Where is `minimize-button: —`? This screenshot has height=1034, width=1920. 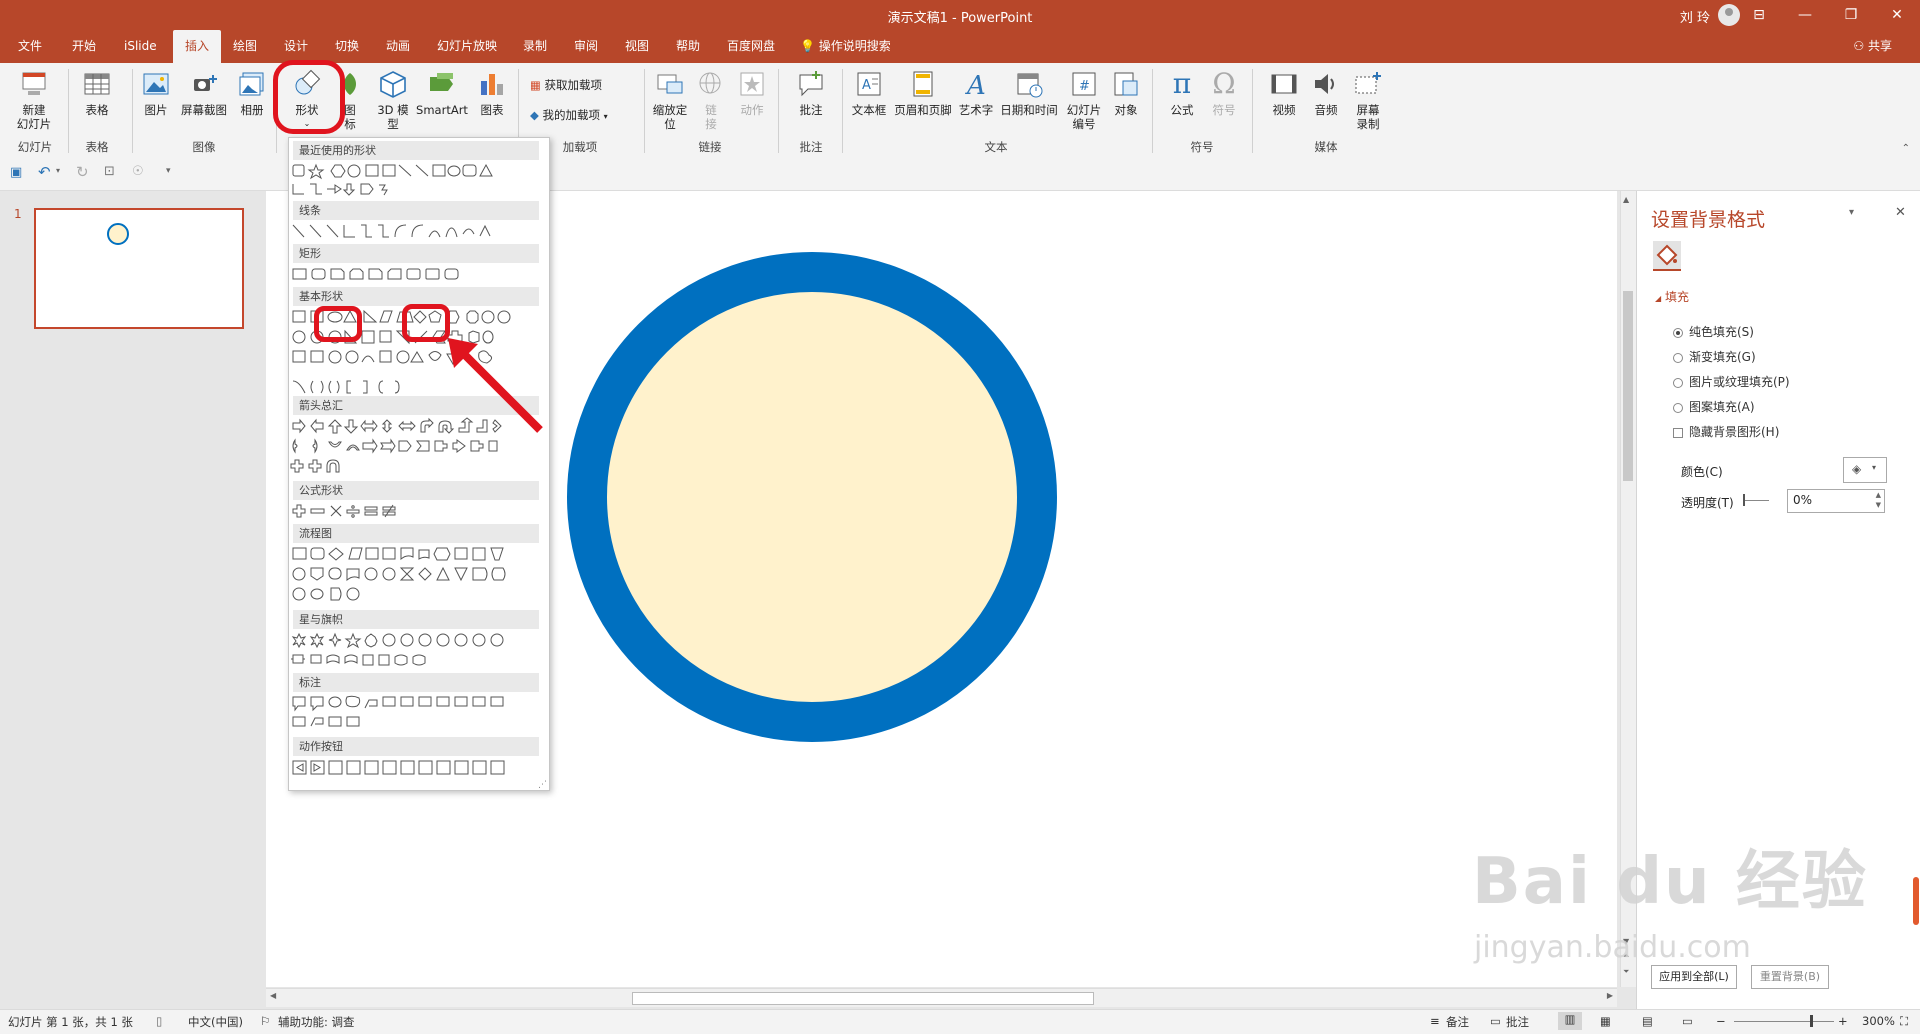
minimize-button: — is located at coordinates (1805, 15).